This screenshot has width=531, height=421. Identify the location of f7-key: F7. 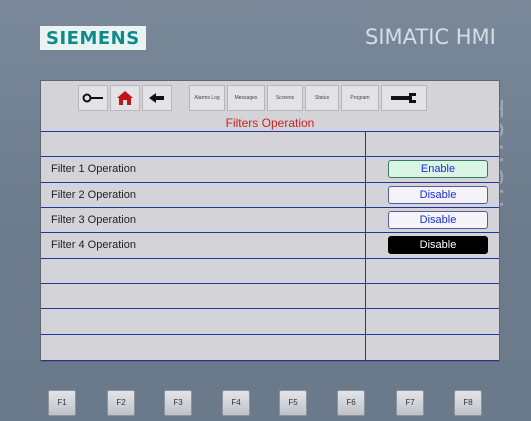
(410, 403).